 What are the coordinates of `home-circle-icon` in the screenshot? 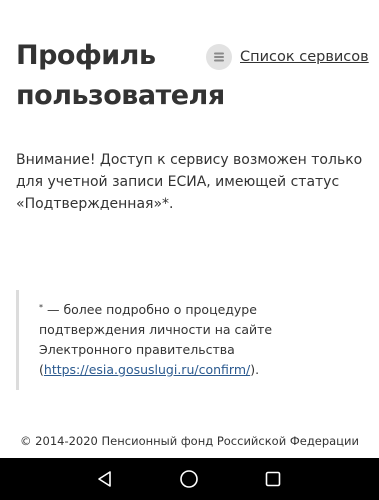 It's located at (189, 479).